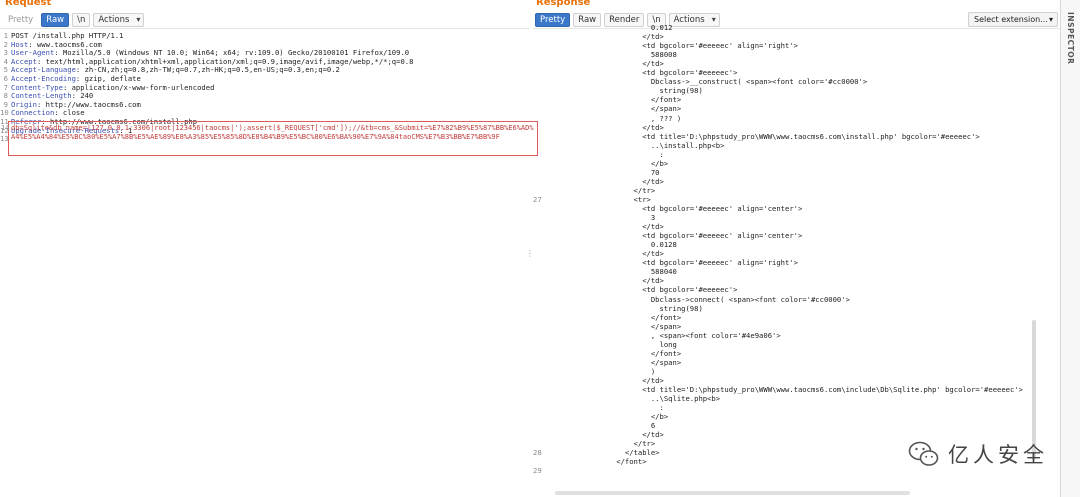  I want to click on inspector-panel: INSPECTOR, so click(1070, 248).